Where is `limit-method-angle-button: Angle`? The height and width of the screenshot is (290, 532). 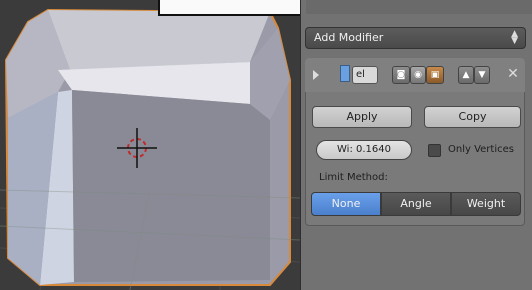
limit-method-angle-button: Angle is located at coordinates (416, 204).